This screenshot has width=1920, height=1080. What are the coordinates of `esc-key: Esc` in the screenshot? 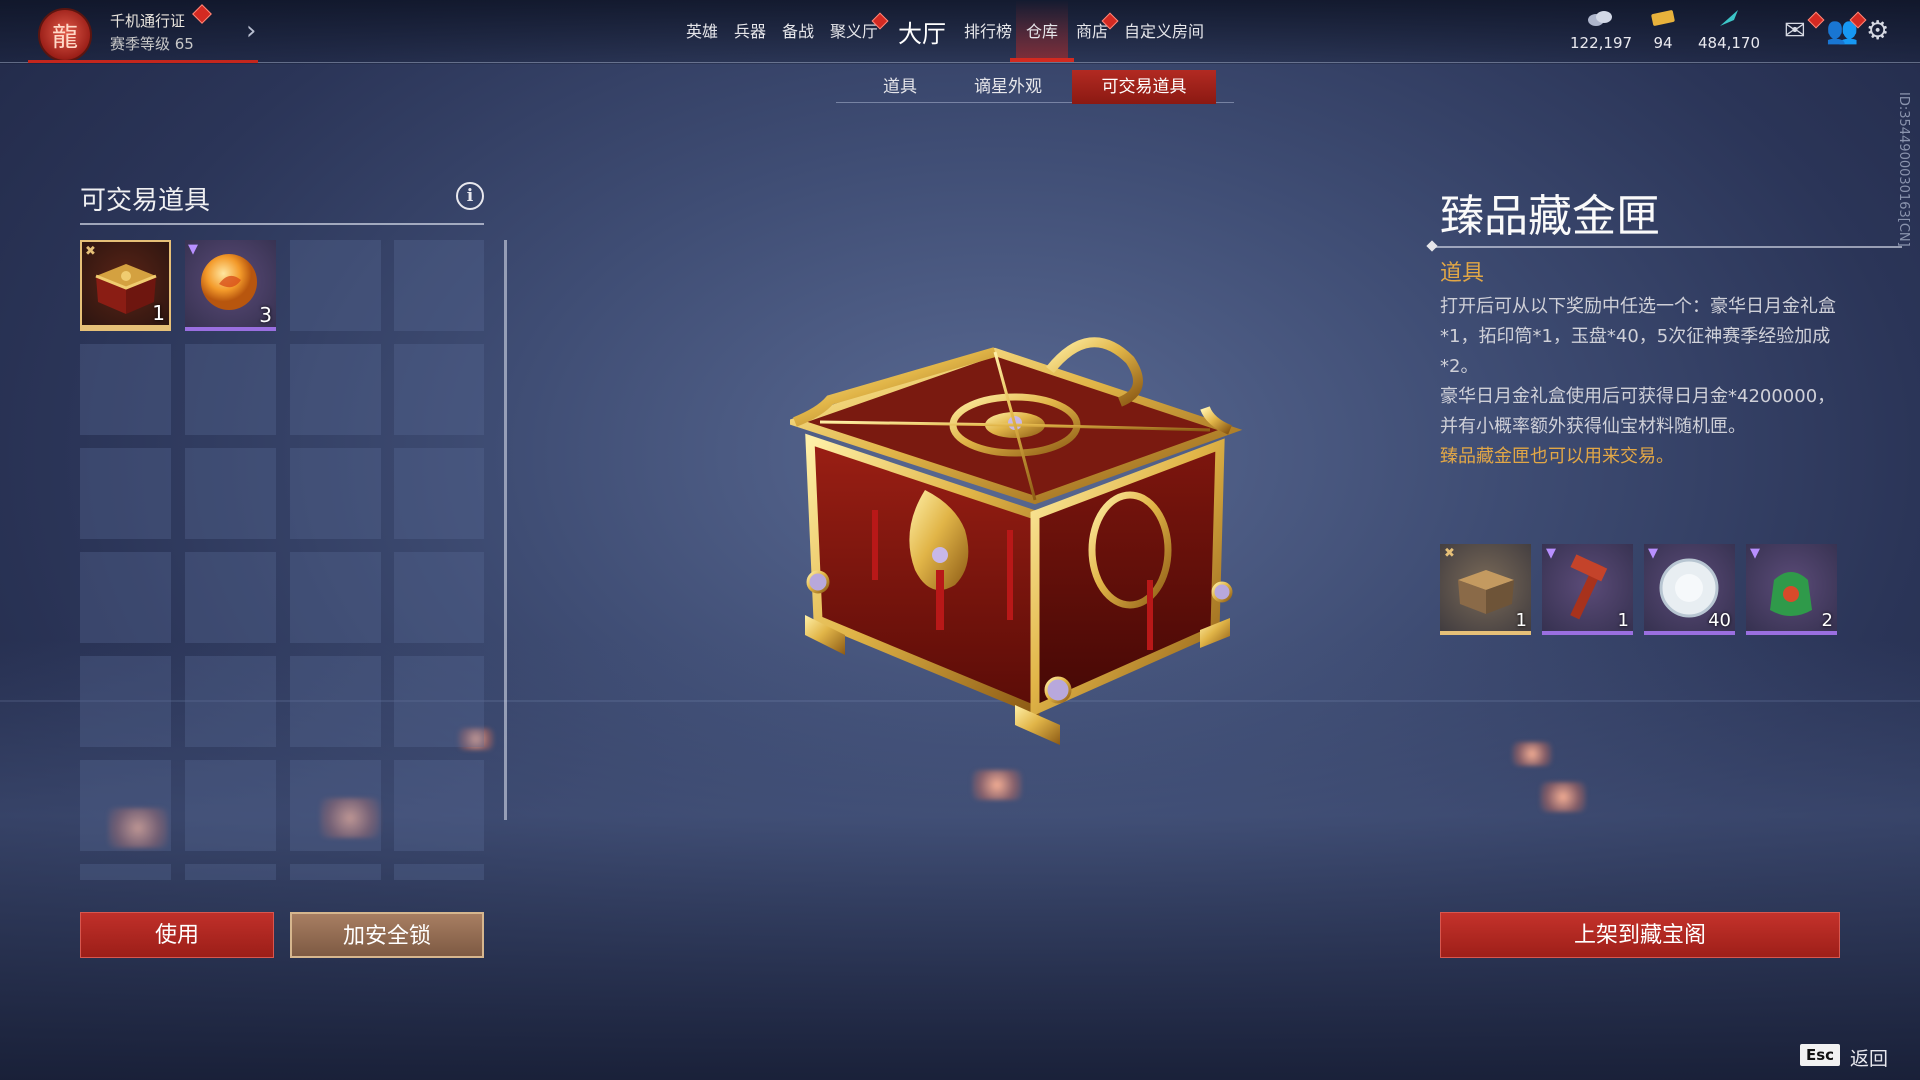 It's located at (1820, 1055).